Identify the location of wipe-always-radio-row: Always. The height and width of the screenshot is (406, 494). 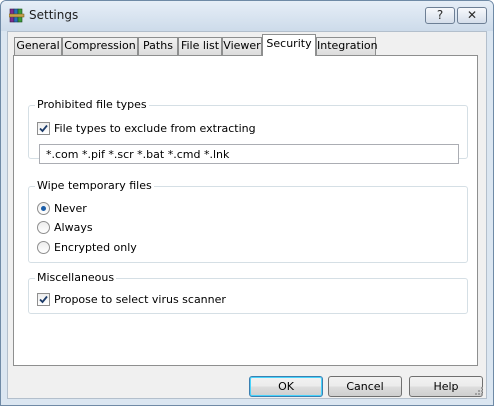
(137, 228).